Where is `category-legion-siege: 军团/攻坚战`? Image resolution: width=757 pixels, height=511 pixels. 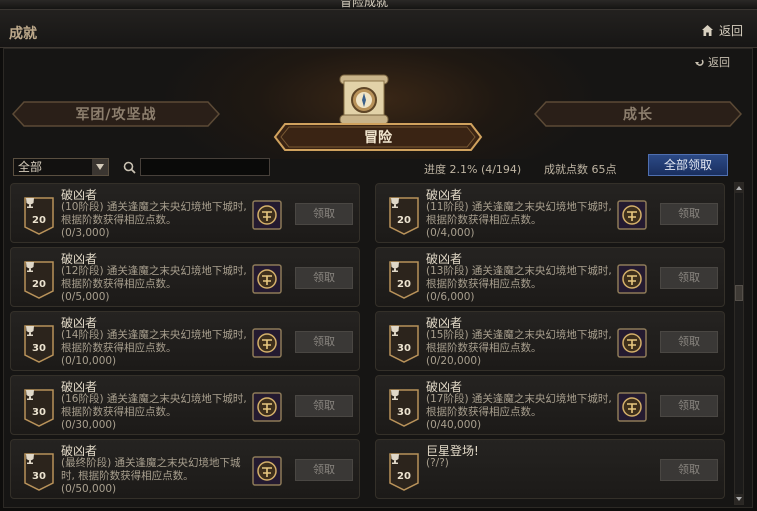 category-legion-siege: 军团/攻坚战 is located at coordinates (116, 114).